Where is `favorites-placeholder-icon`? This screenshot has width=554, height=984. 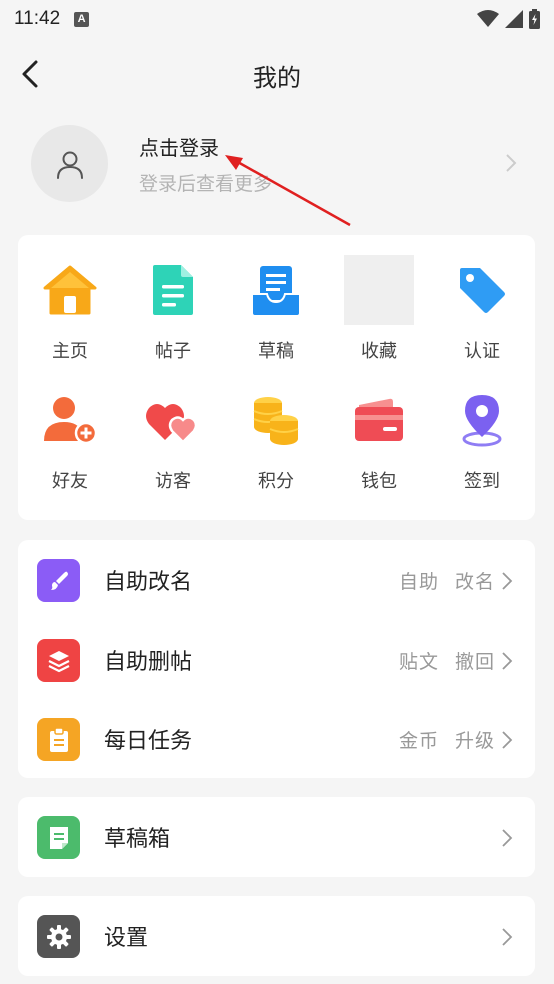 favorites-placeholder-icon is located at coordinates (379, 290).